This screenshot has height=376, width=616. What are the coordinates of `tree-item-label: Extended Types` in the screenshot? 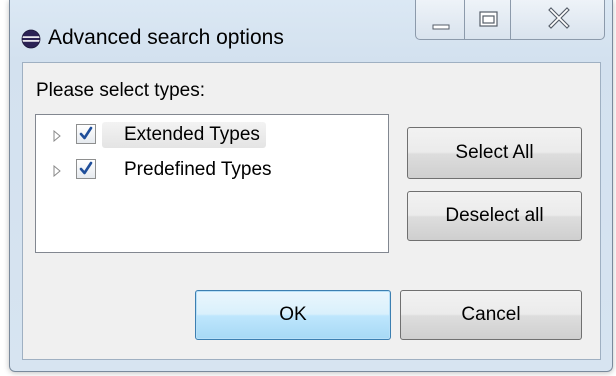 It's located at (184, 135).